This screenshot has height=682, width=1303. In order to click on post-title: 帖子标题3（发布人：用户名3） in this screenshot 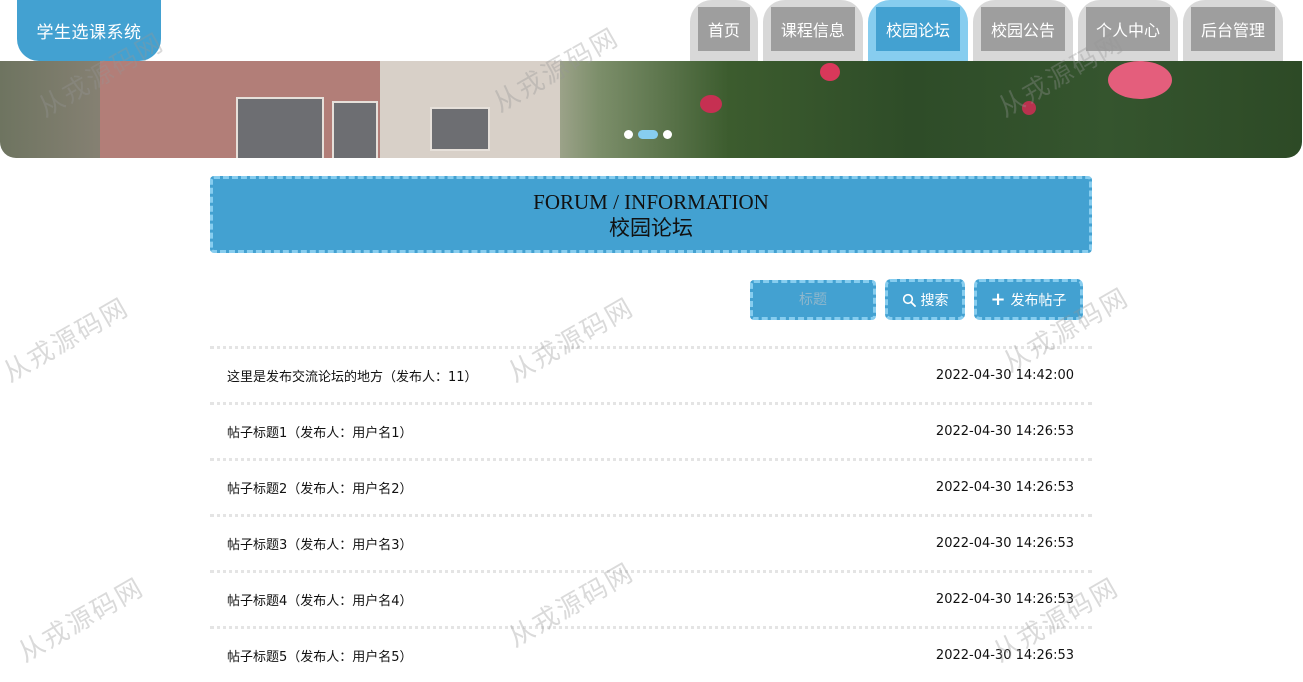, I will do `click(320, 545)`.